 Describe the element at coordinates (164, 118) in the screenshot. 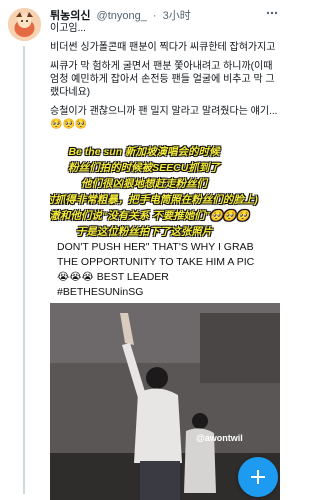

I see `tweet-line: 승철이가 괜찮으니까 팬 밀지 말라고 말려줬다는 얘기... 🥺🥺🥺` at that location.